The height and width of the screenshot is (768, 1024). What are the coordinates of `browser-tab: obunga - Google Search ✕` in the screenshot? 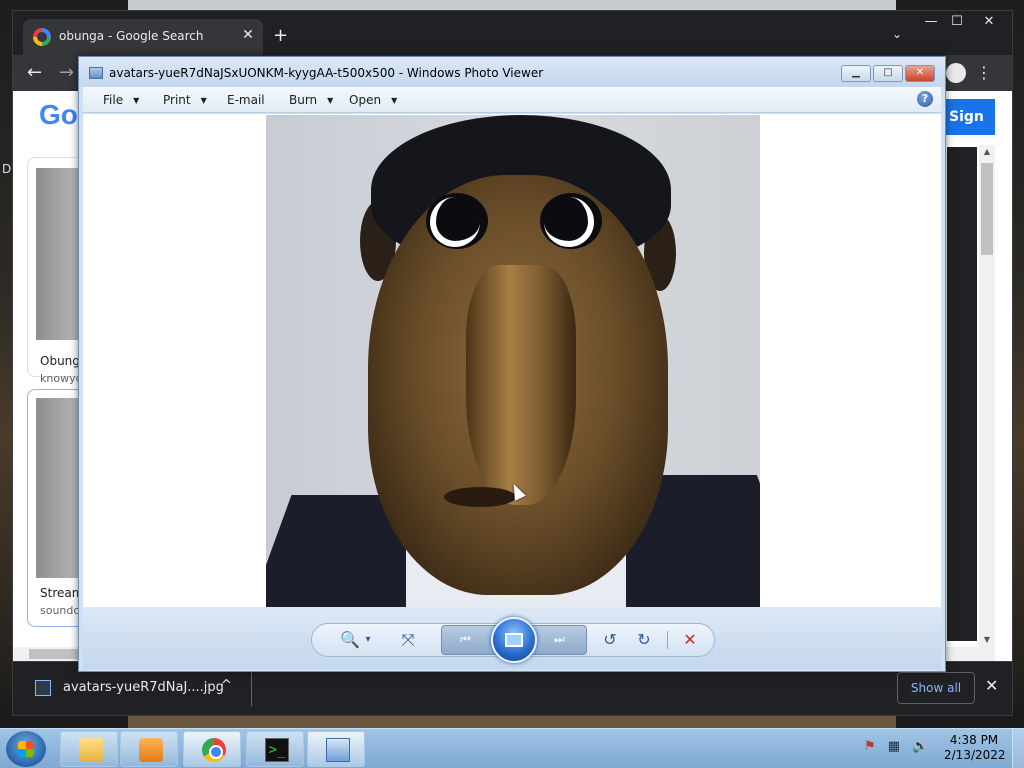 It's located at (143, 37).